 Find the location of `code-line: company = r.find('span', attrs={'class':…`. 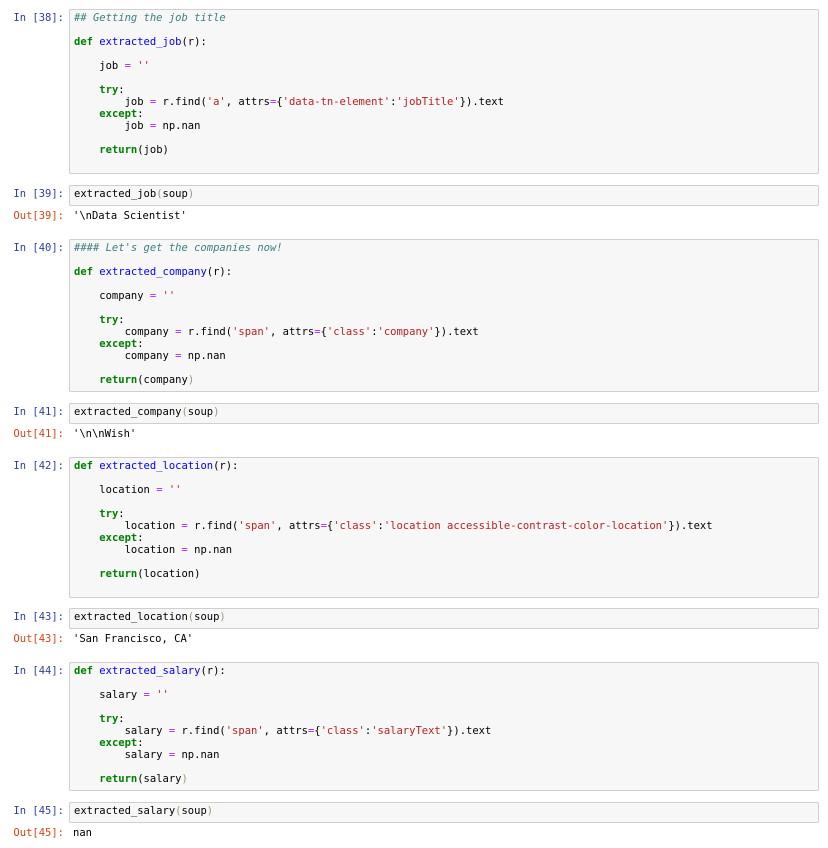

code-line: company = r.find('span', attrs={'class':… is located at coordinates (276, 332).